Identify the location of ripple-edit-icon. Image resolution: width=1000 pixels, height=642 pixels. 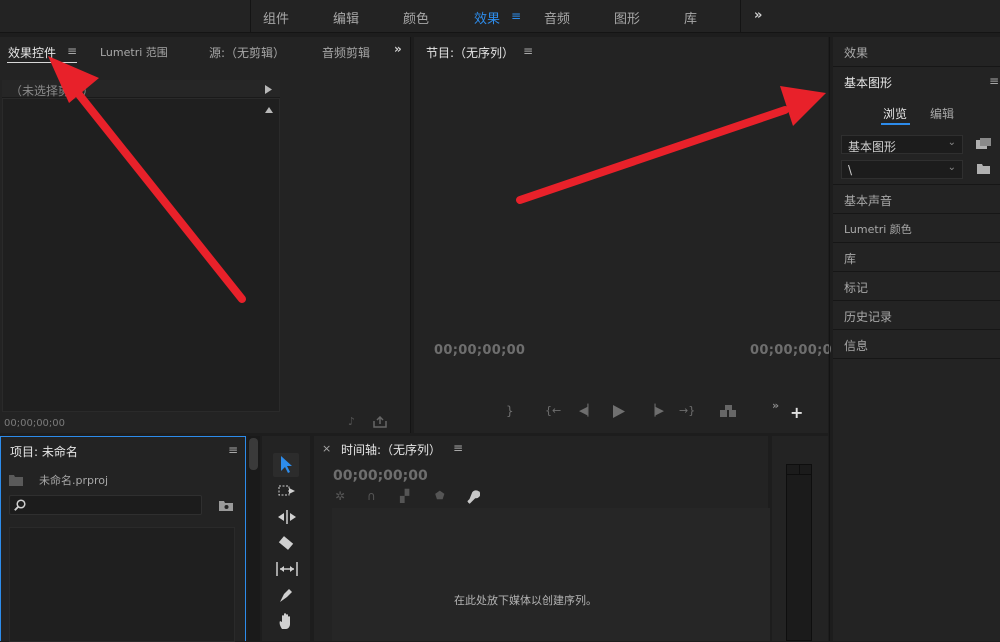
(287, 517).